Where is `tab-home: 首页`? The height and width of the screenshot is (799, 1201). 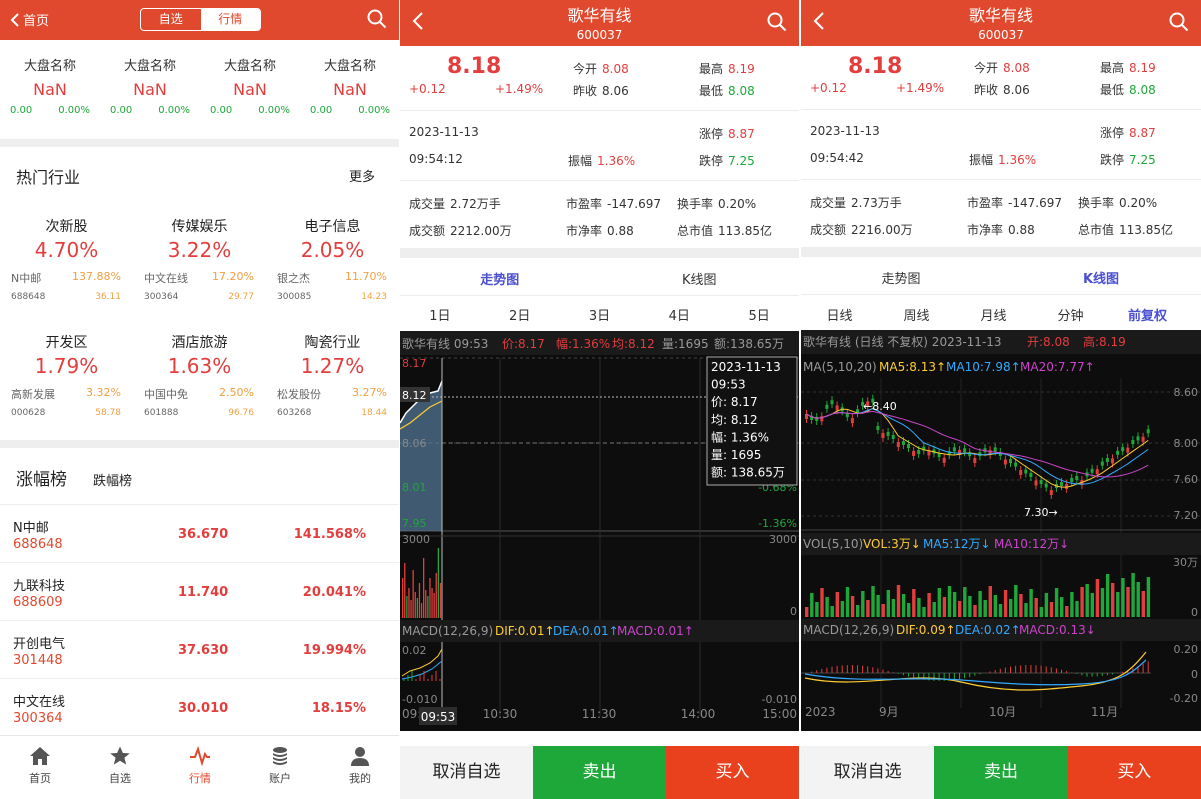
tab-home: 首页 is located at coordinates (40, 766).